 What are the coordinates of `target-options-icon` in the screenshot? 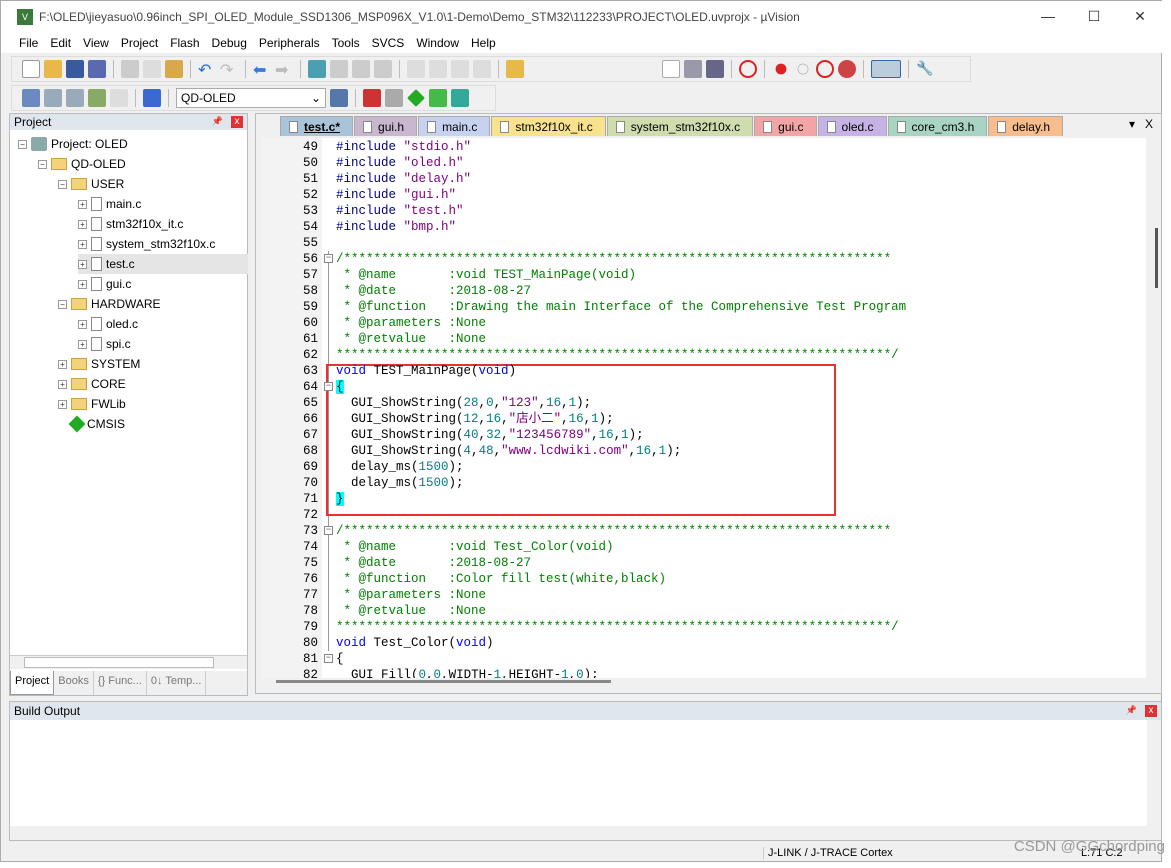 It's located at (339, 98).